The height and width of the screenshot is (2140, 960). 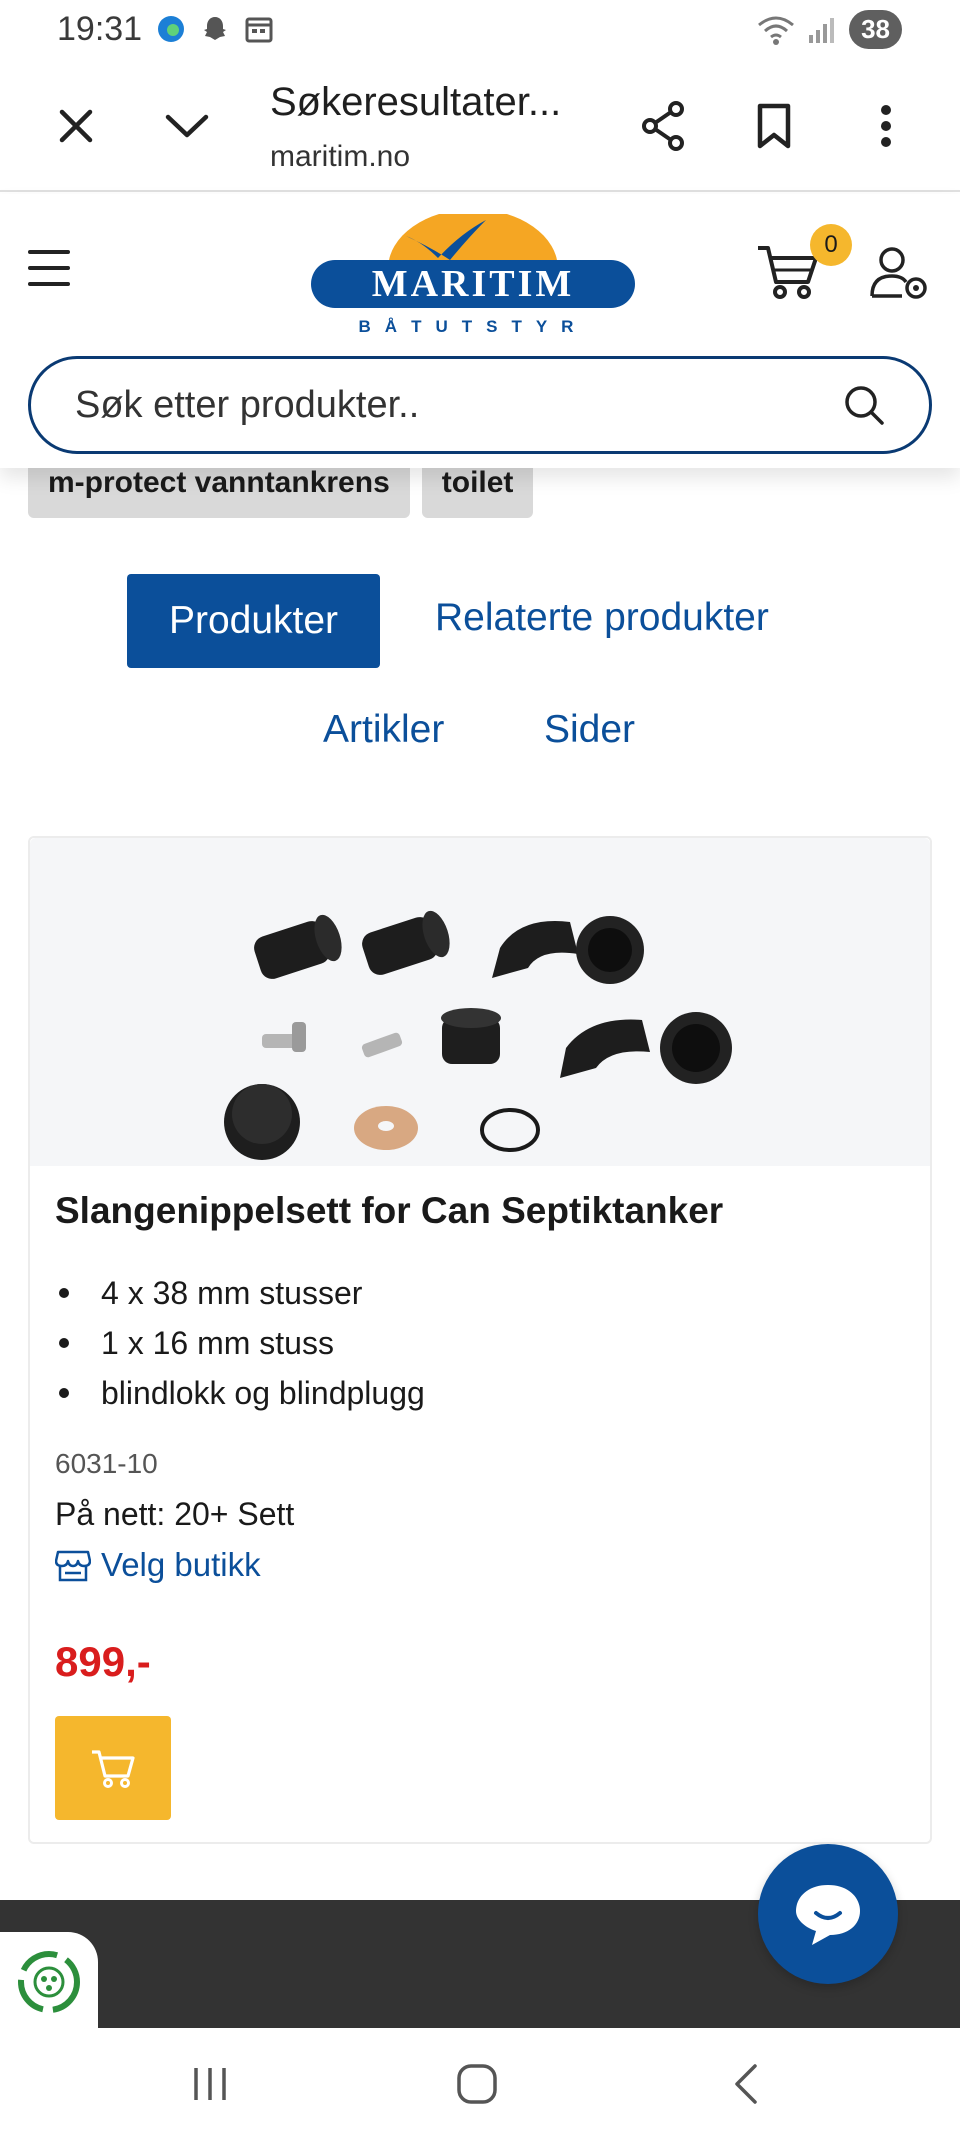 I want to click on menu-button, so click(x=50, y=272).